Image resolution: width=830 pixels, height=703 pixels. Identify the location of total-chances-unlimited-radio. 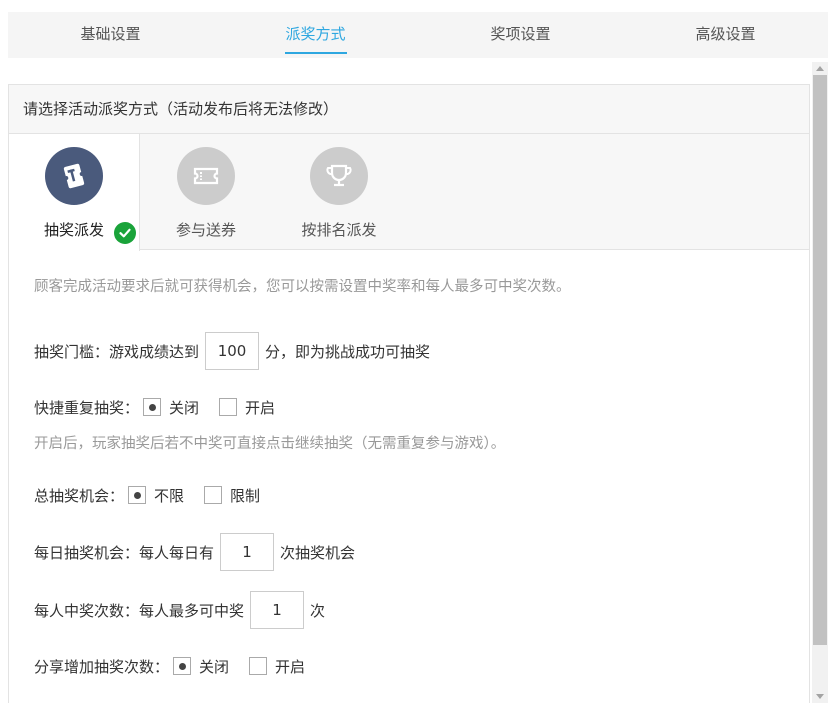
(137, 495).